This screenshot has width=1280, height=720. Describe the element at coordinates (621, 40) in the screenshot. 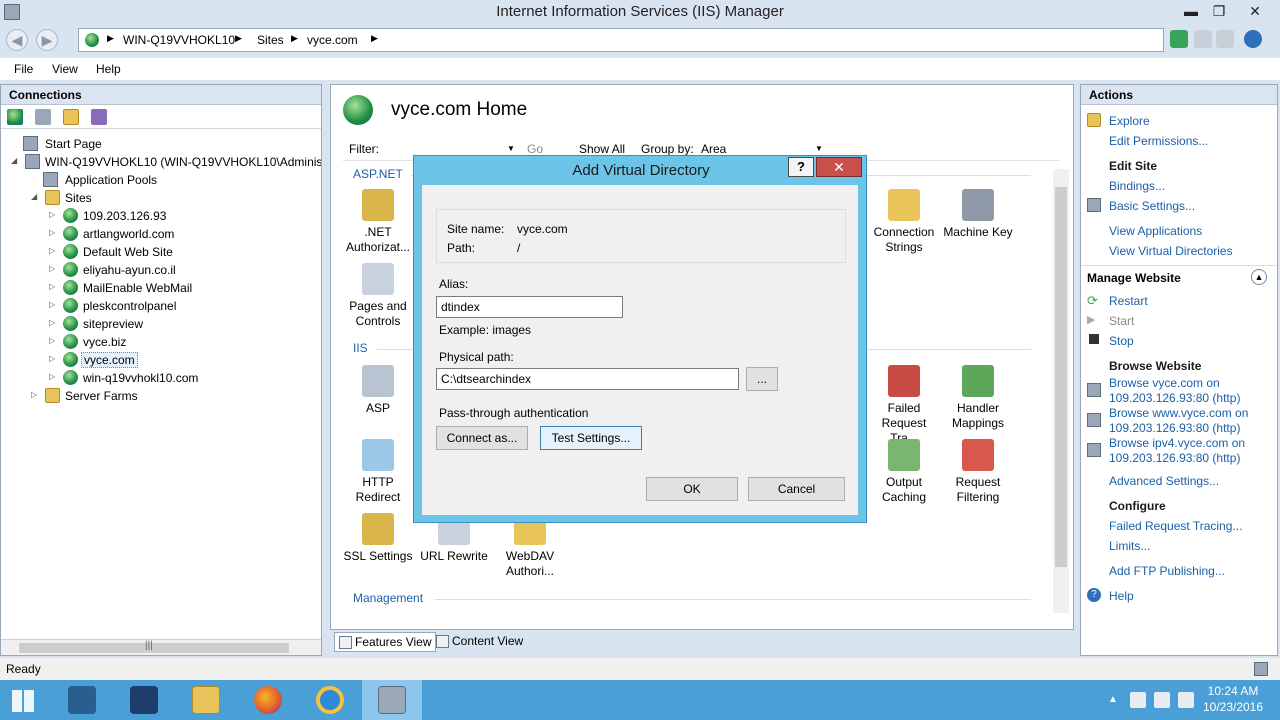

I see `address-bar: ▶ WIN-Q19VVHOKL10 ▶ Sites ▶ vyce.com ▶` at that location.